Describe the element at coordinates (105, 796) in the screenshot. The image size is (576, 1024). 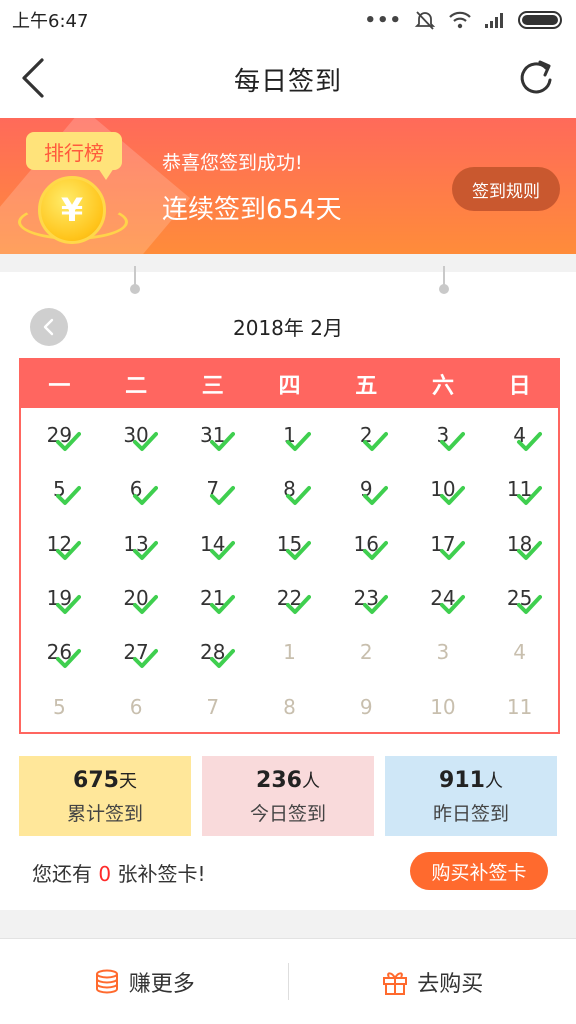
I see `stat-total-days: 675天 累计签到` at that location.